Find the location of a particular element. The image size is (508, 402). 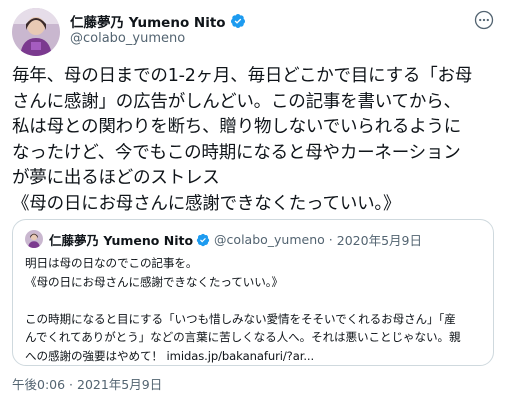

tweet-body-line: さんに感謝」の広告がしんどい。この記事を書いてから、 is located at coordinates (236, 101).